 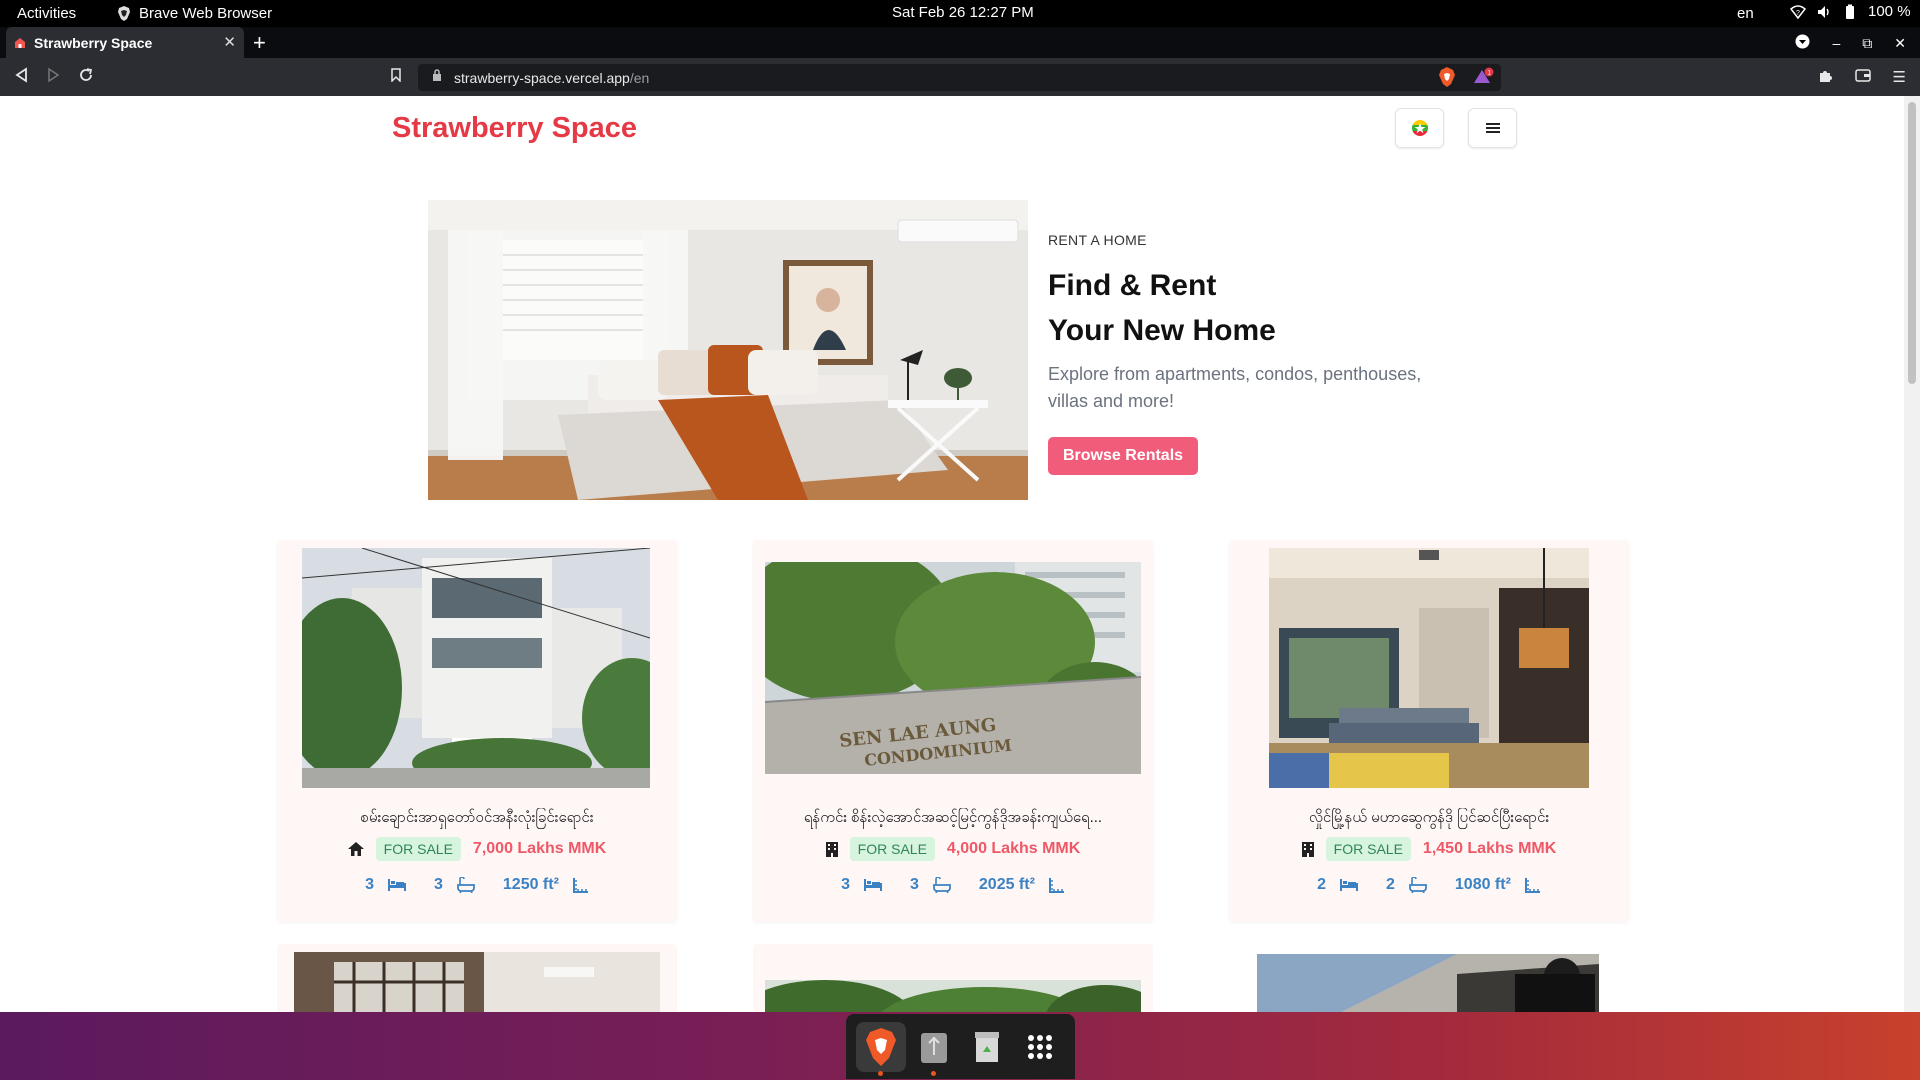 I want to click on volume-icon, so click(x=1823, y=11).